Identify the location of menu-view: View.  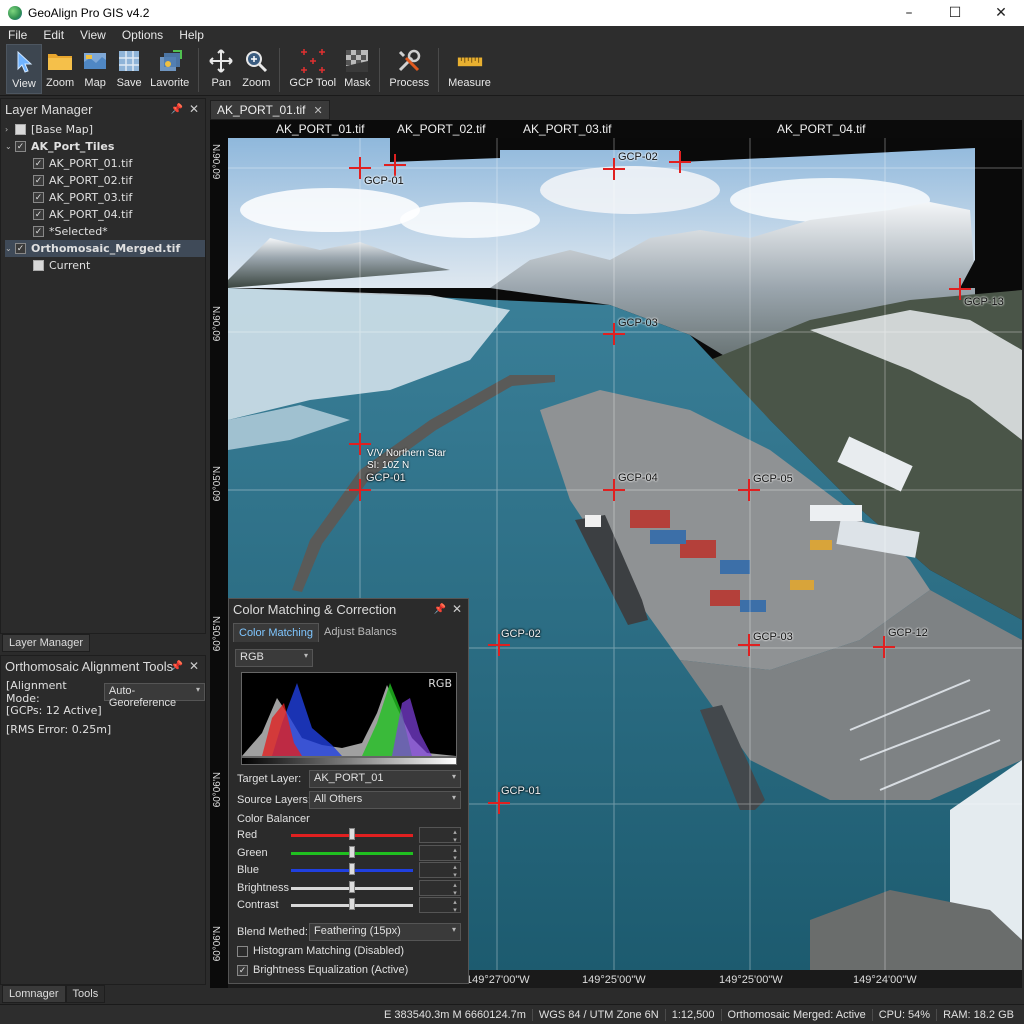
(93, 35).